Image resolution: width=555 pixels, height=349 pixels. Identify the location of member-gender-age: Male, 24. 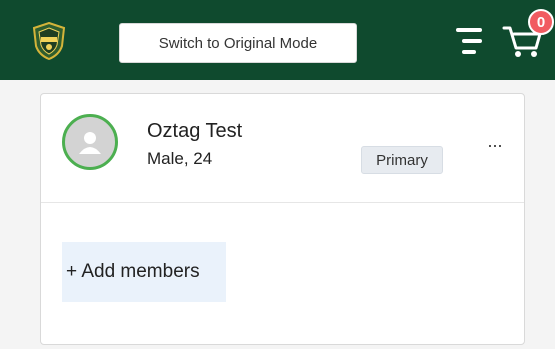
(180, 158).